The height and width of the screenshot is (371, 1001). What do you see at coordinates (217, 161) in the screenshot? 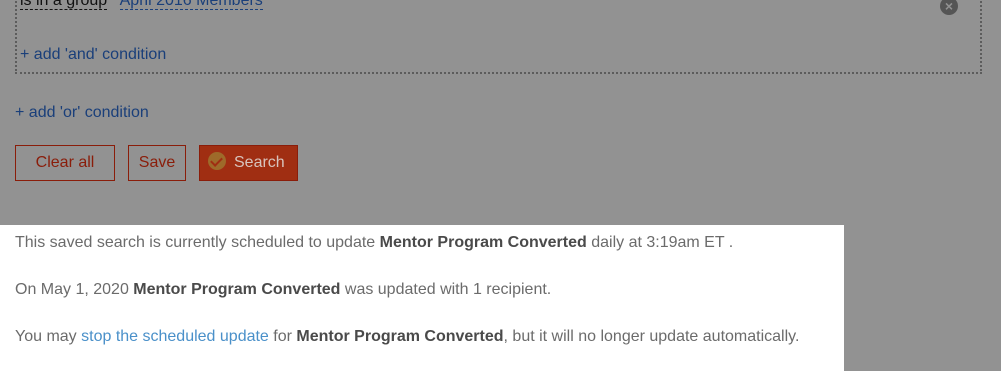
I see `check-circle-icon` at bounding box center [217, 161].